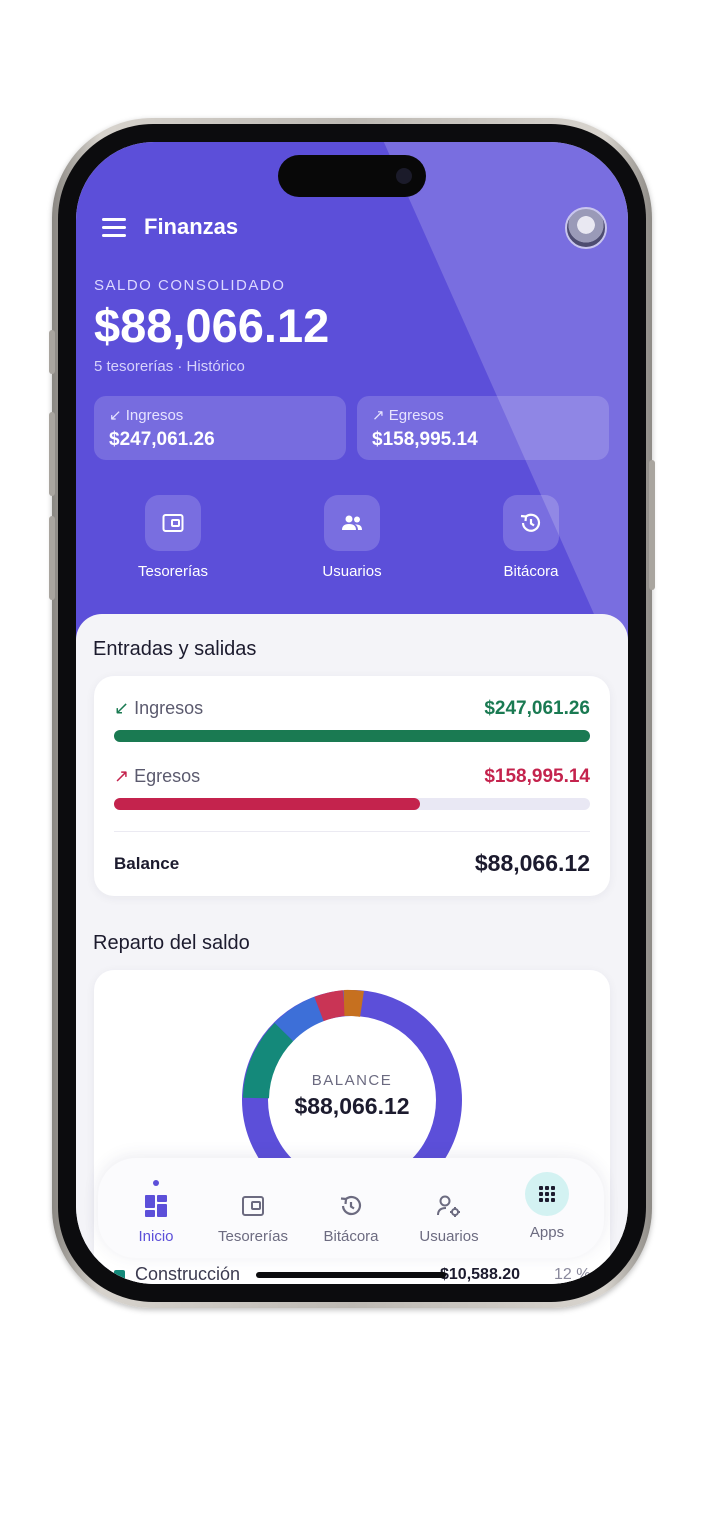 This screenshot has width=704, height=1524. I want to click on donut-center: BALANCE $88,066.12, so click(352, 1096).